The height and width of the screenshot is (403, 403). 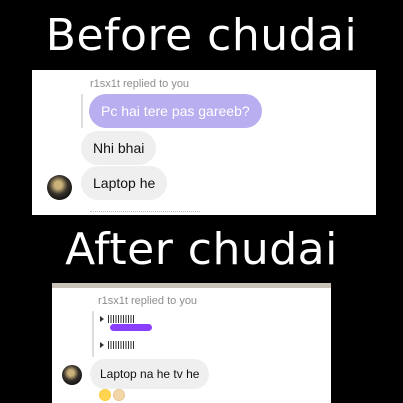 I want to click on cropped-top-strip, so click(x=191, y=285).